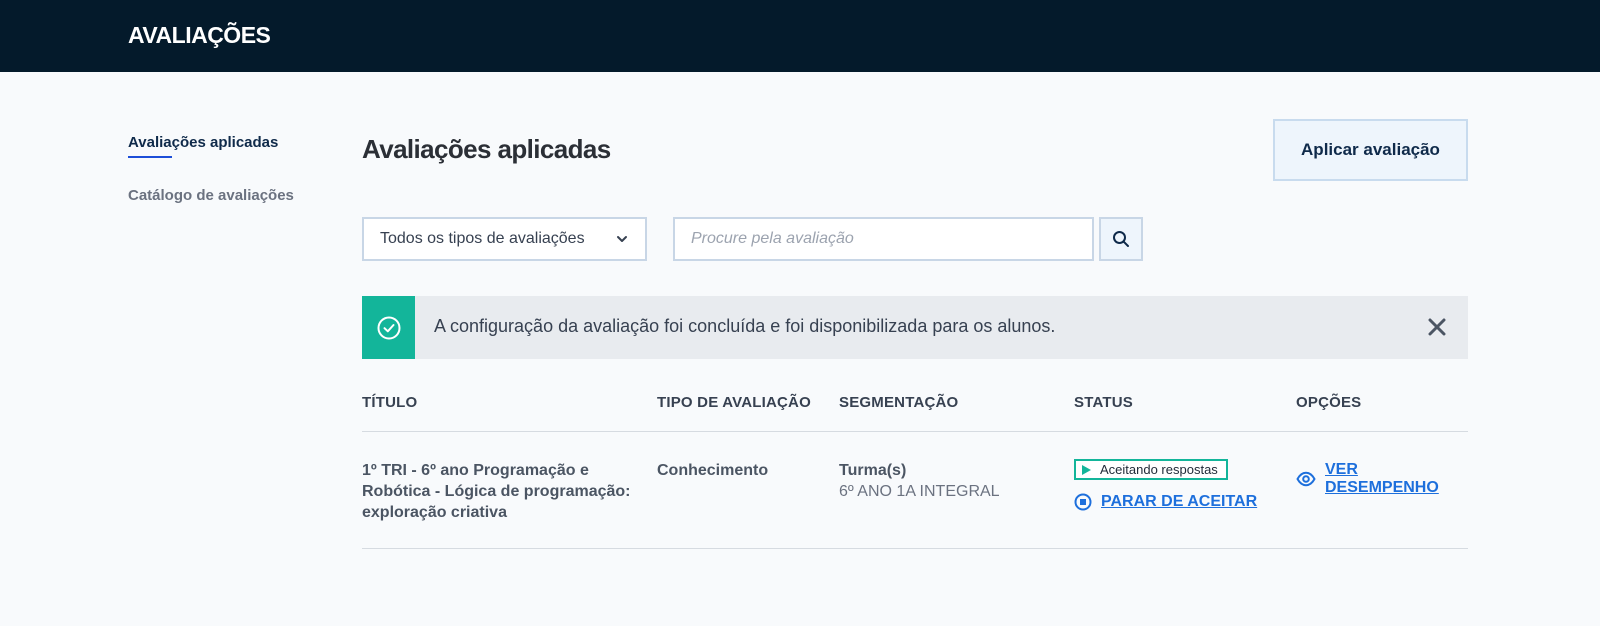 Image resolution: width=1600 pixels, height=626 pixels. I want to click on stop-accepting-label: PARAR DE ACEITAR, so click(1179, 501).